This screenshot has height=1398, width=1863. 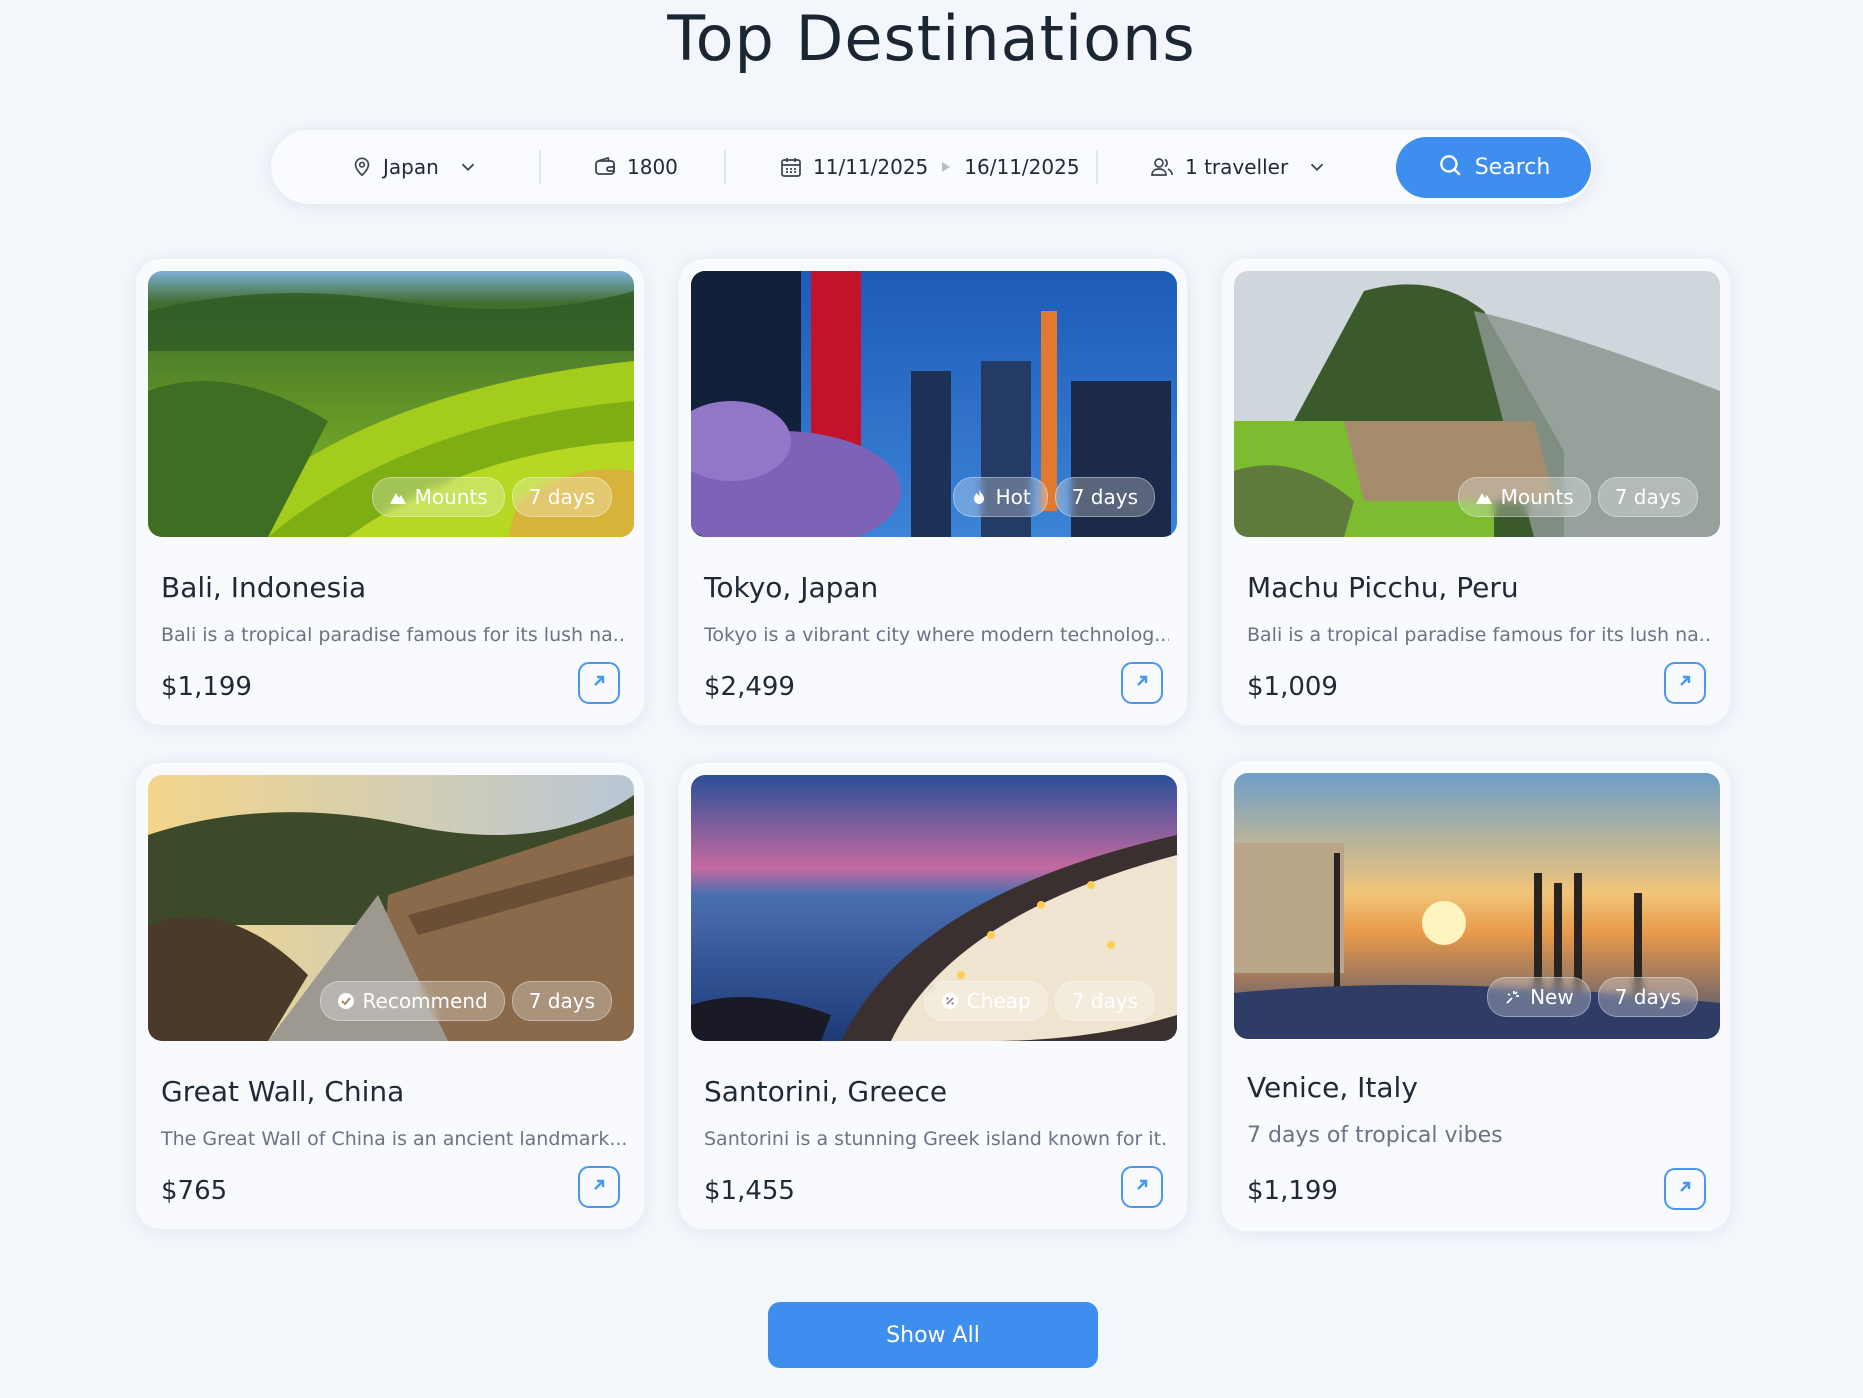 I want to click on sparkle-icon, so click(x=1513, y=997).